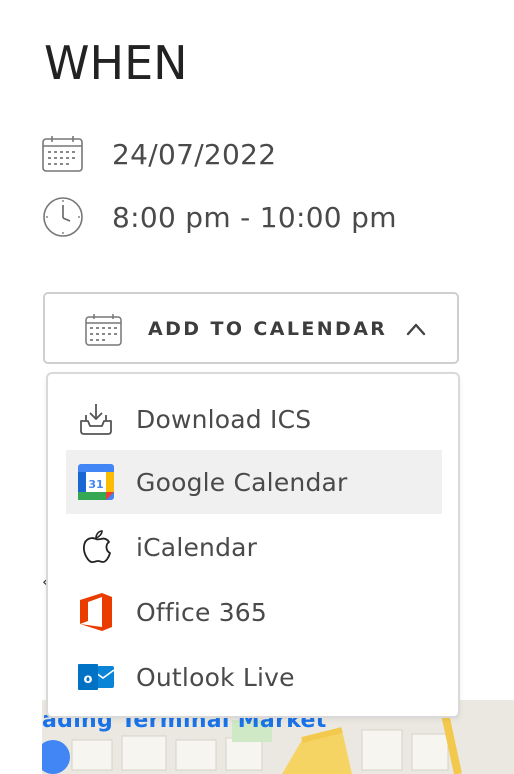 The image size is (514, 774). I want to click on menu-item-office-365: Office 365, so click(254, 612).